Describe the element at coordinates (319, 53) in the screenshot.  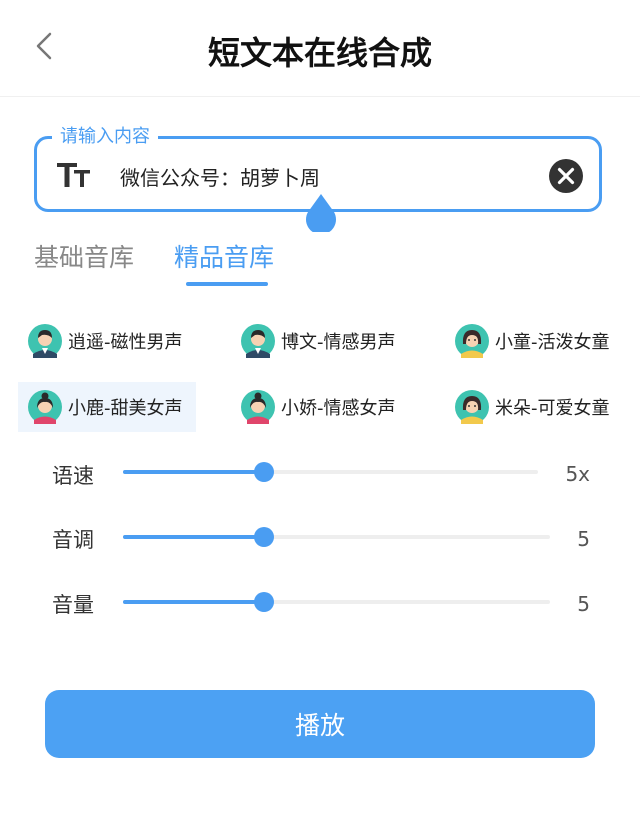
I see `page-title: 短文本在线合成` at that location.